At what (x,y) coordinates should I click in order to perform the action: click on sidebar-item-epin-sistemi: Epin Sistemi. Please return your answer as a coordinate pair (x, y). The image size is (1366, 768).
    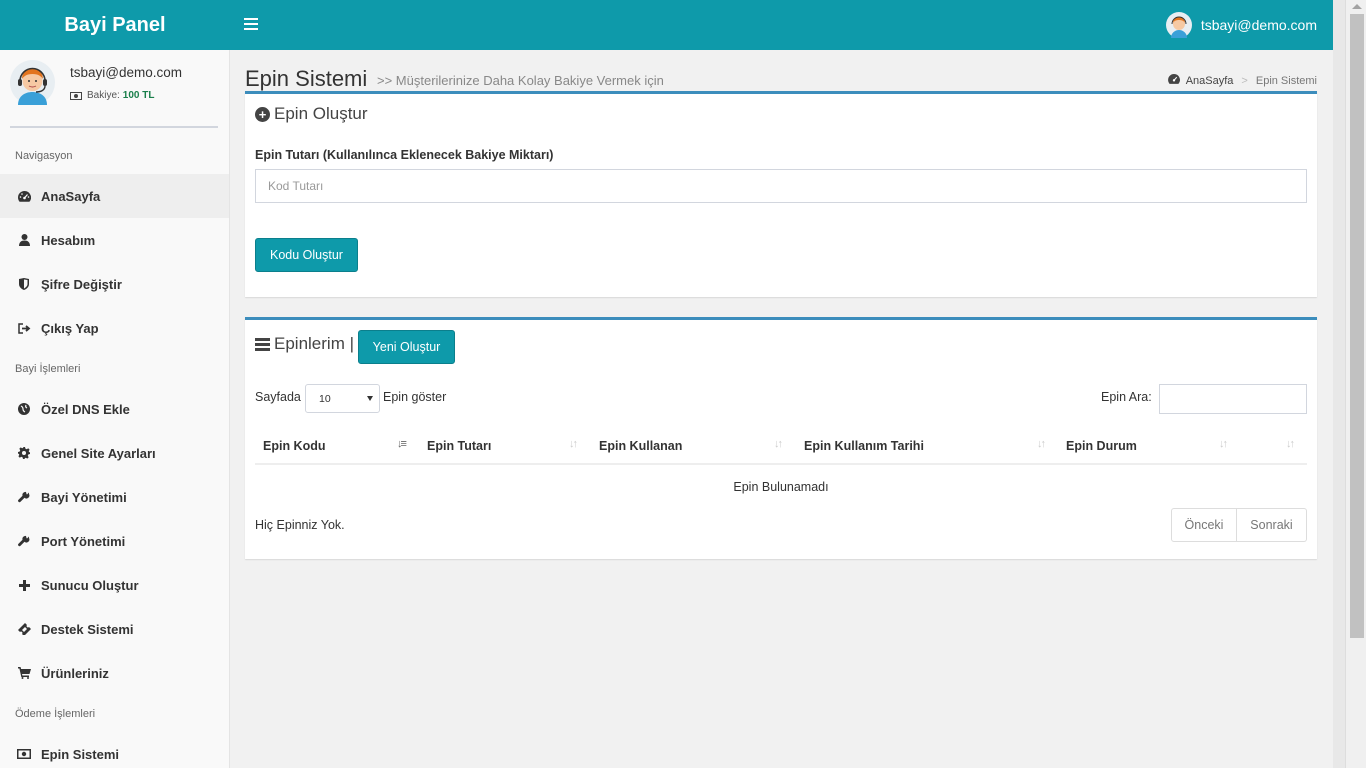
    Looking at the image, I should click on (114, 750).